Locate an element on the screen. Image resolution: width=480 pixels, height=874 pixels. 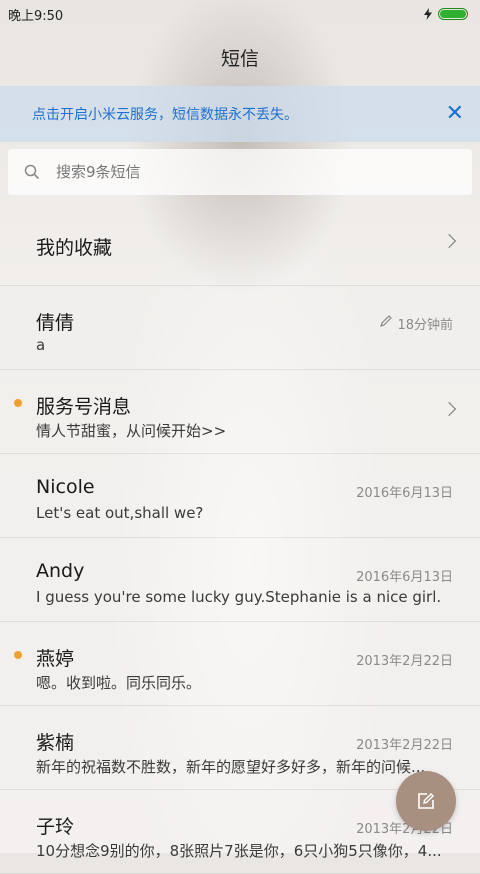
status-icons is located at coordinates (446, 14).